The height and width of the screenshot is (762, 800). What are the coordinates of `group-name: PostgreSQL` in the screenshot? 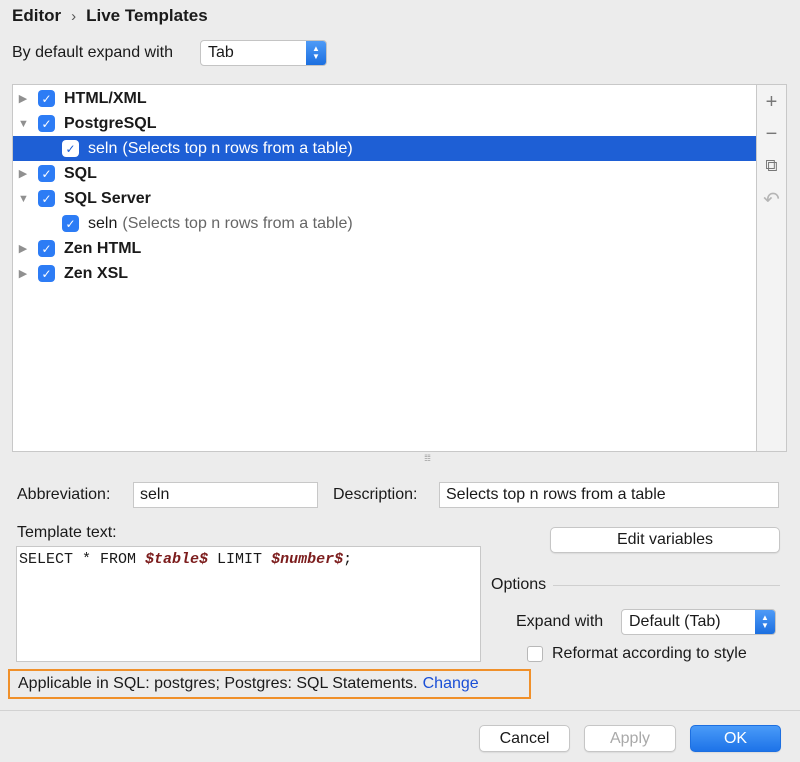 It's located at (110, 123).